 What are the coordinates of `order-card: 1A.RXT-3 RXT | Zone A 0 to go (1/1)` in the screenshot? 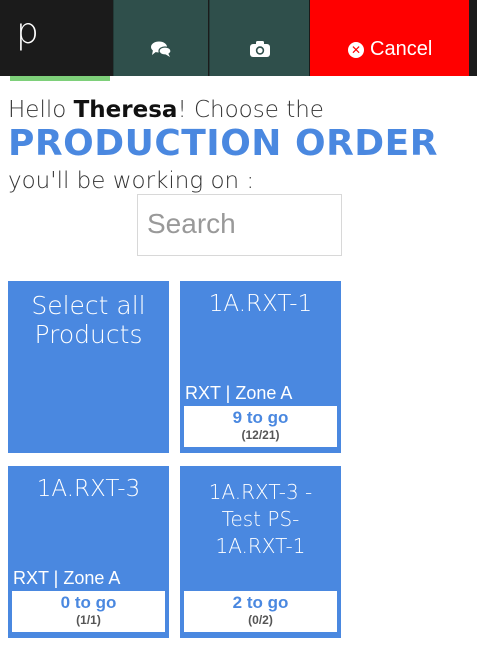 It's located at (88, 552).